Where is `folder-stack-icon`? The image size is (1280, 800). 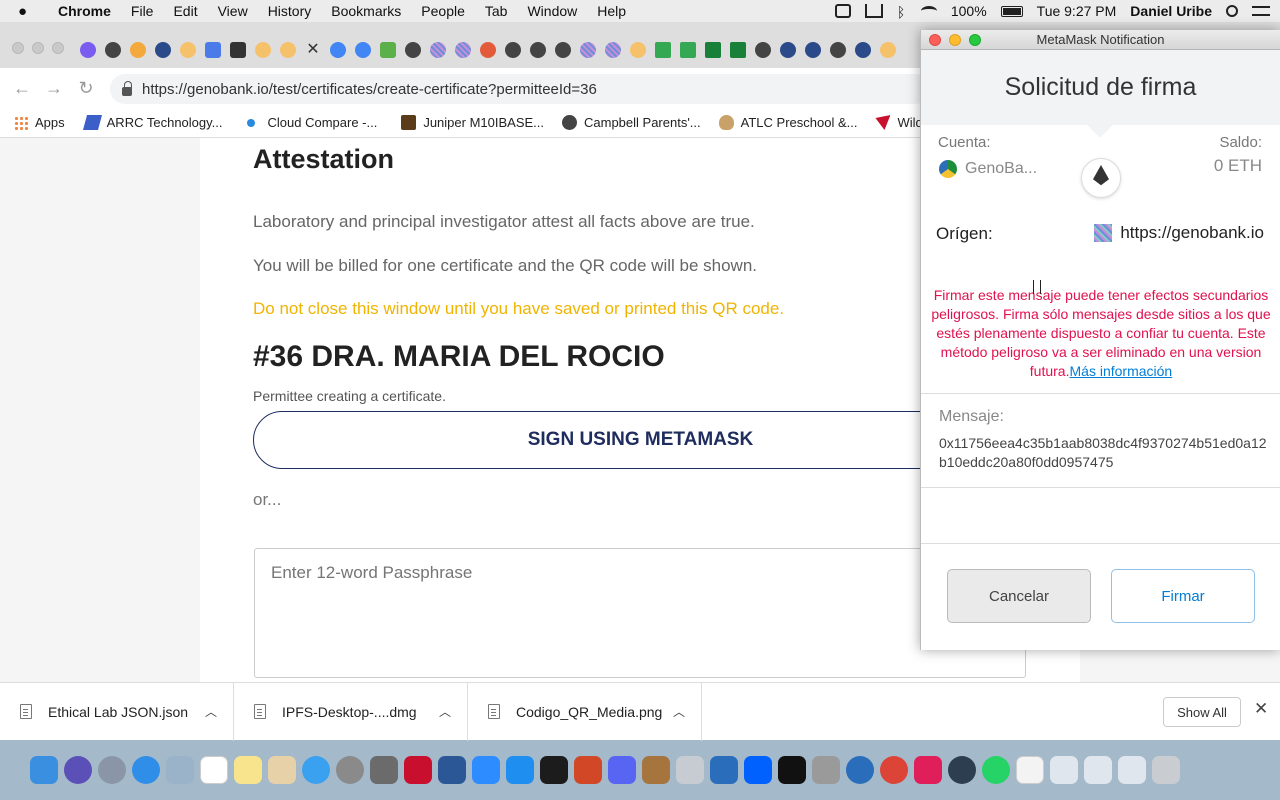 folder-stack-icon is located at coordinates (1132, 770).